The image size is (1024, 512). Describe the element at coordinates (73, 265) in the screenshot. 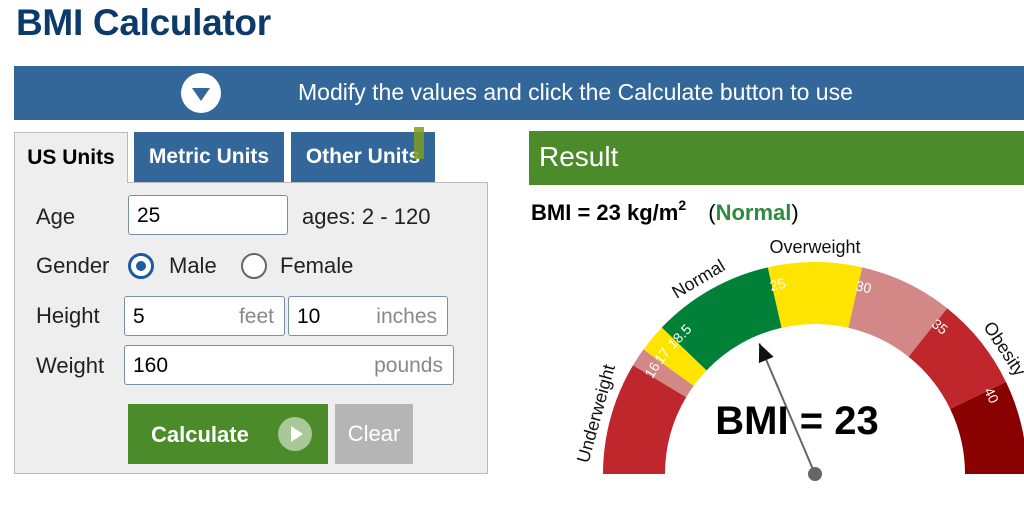

I see `gender-label: Gender` at that location.